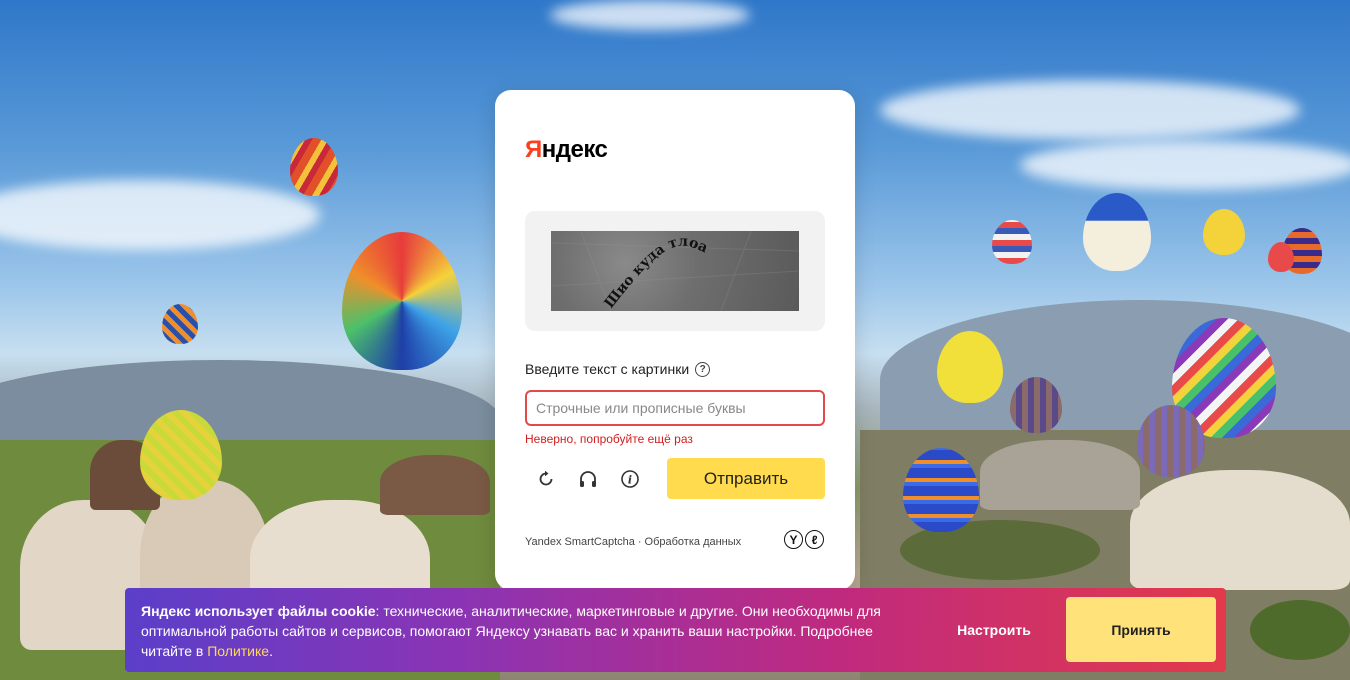 The image size is (1350, 680). Describe the element at coordinates (693, 542) in the screenshot. I see `data-processing-link: Обработка данных` at that location.